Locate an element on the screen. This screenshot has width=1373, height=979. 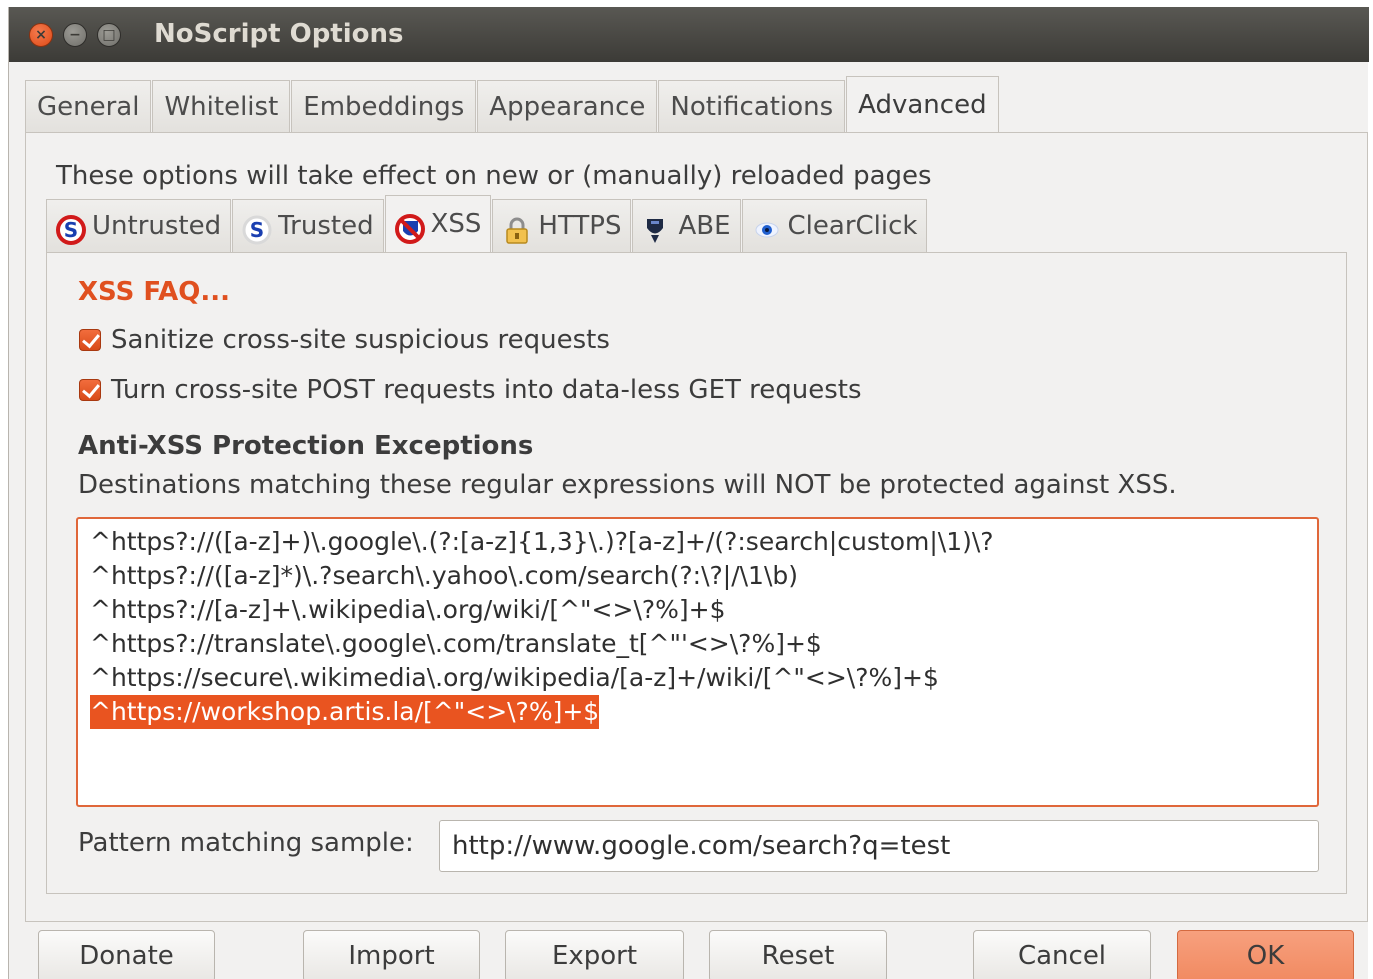
import-button: Import is located at coordinates (391, 954).